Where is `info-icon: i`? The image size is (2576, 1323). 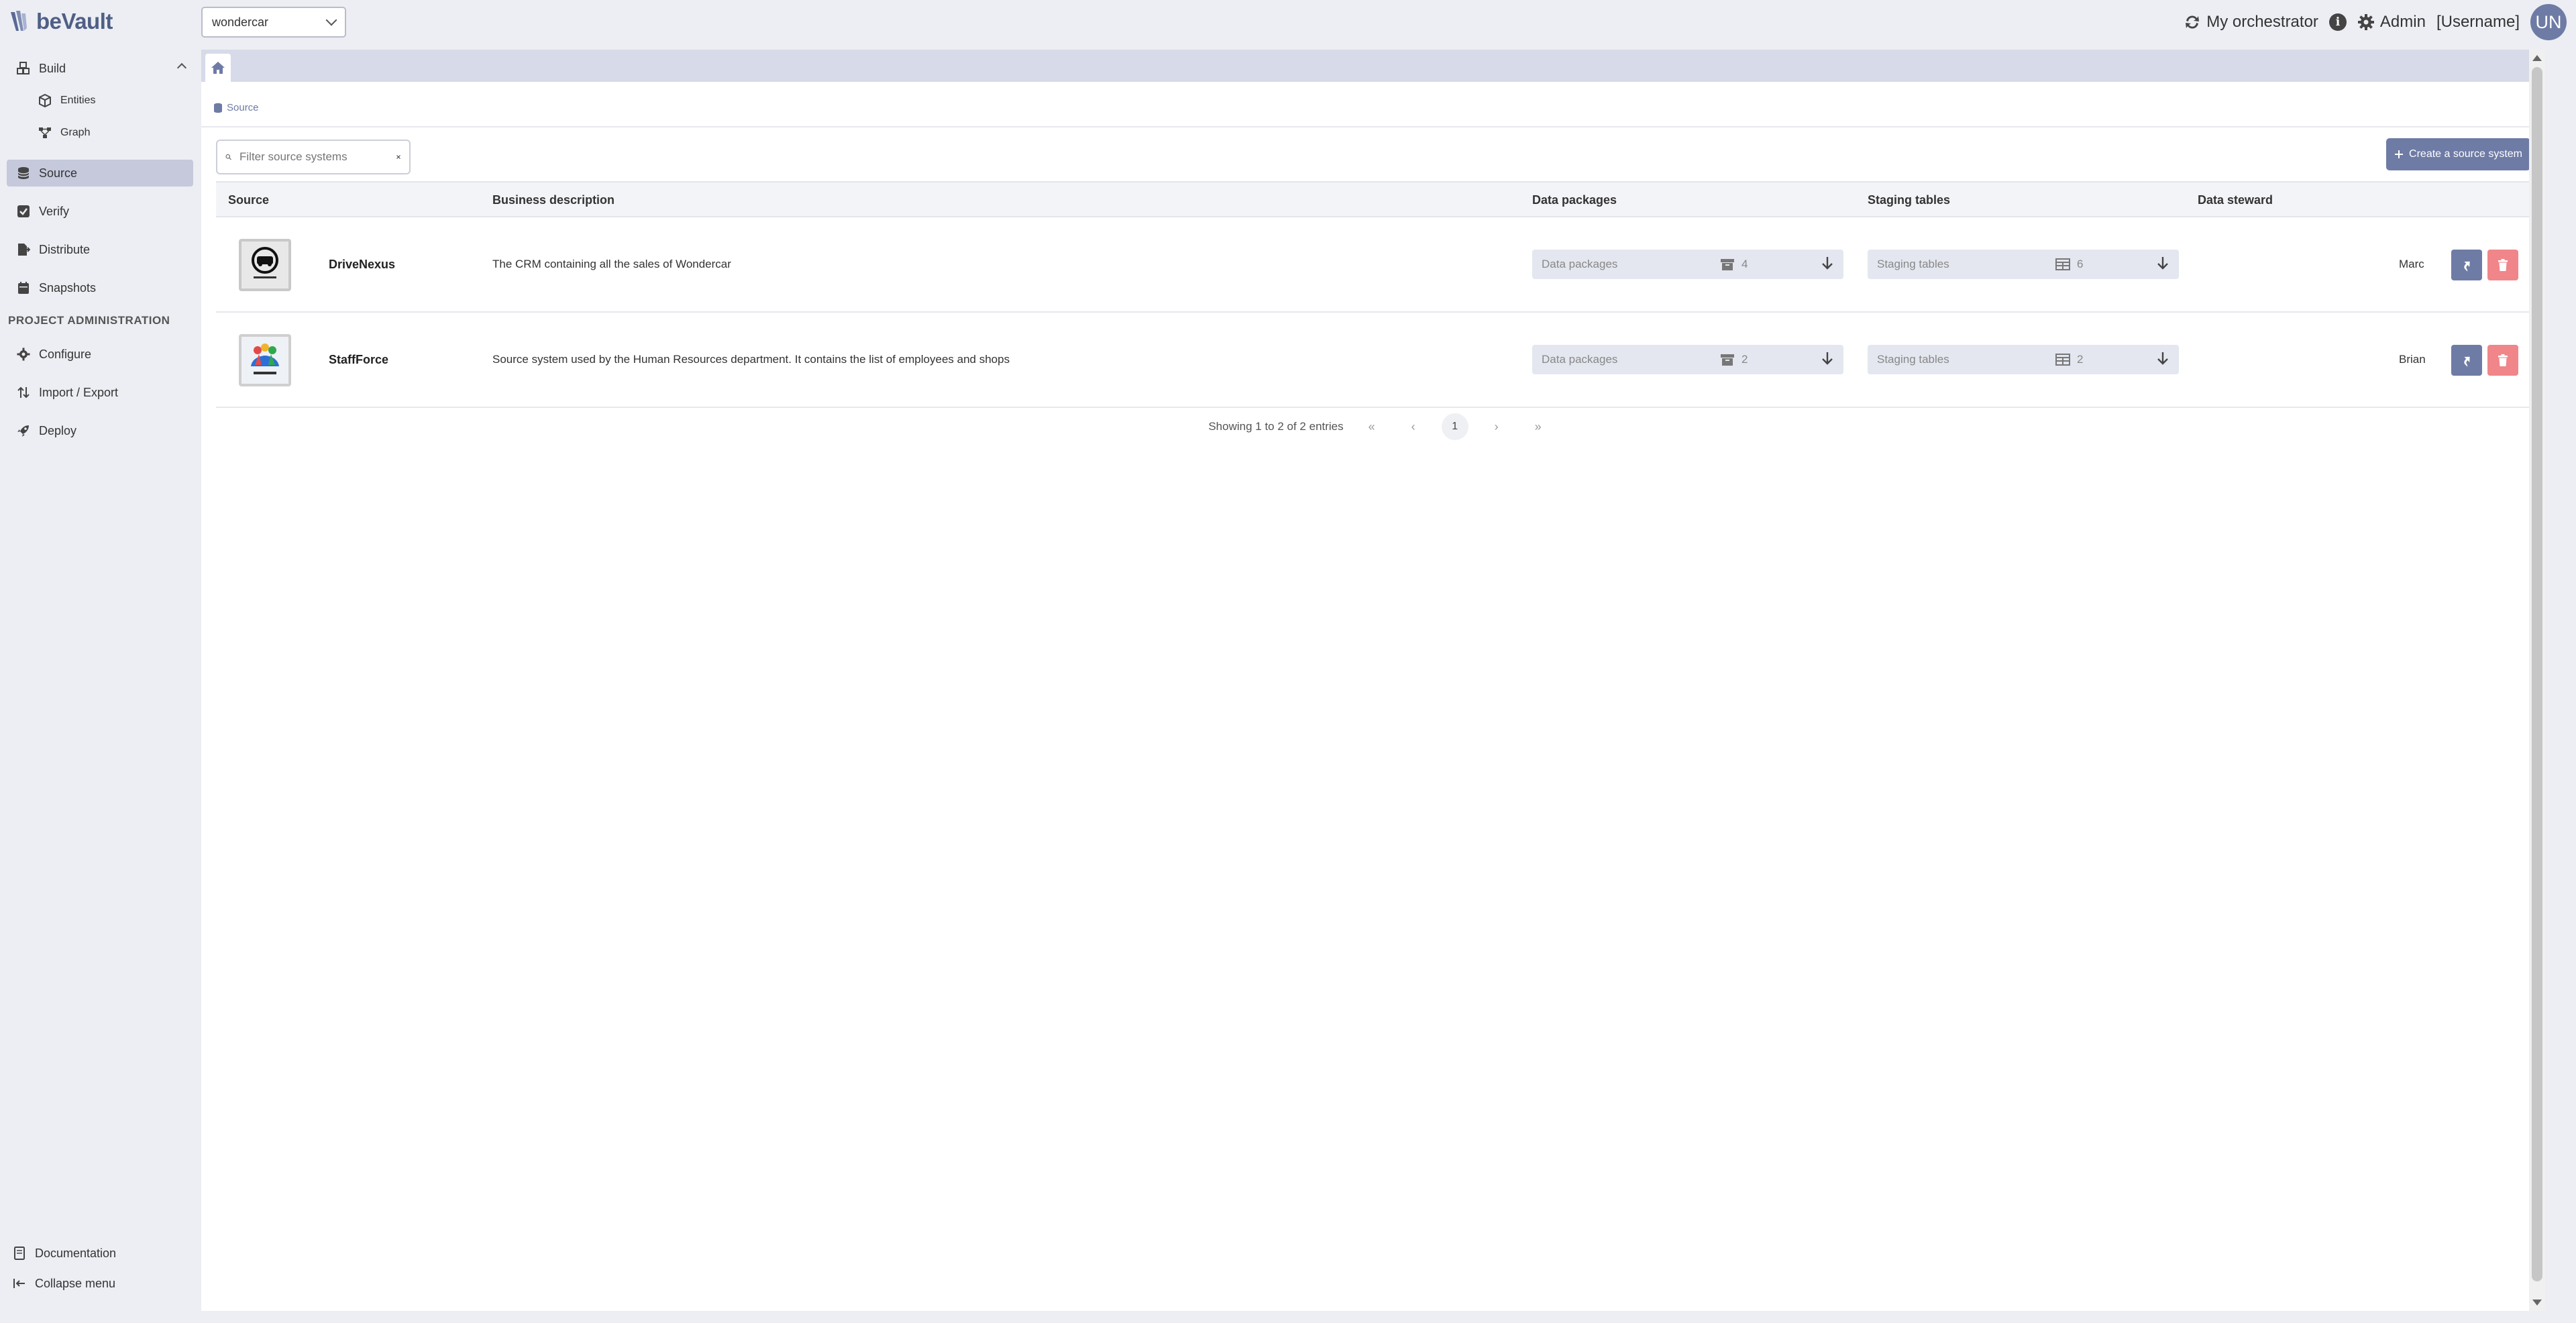
info-icon: i is located at coordinates (2337, 22).